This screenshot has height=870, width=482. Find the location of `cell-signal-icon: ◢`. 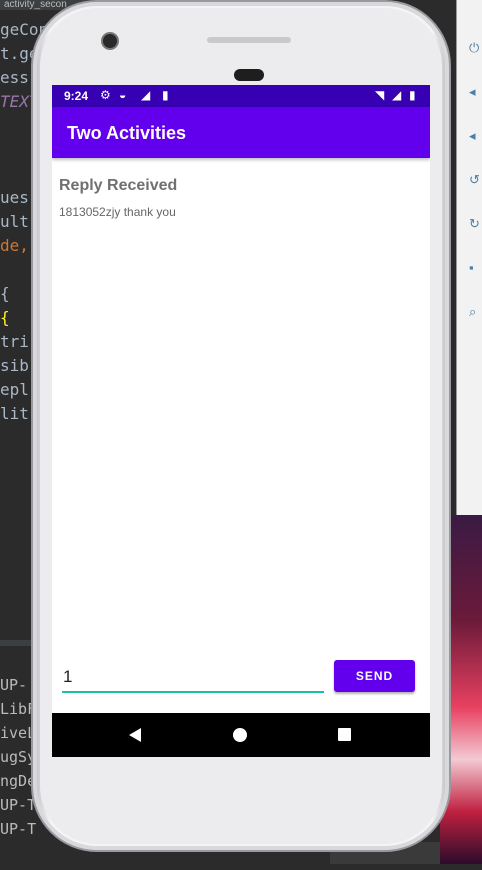

cell-signal-icon: ◢ is located at coordinates (397, 95).